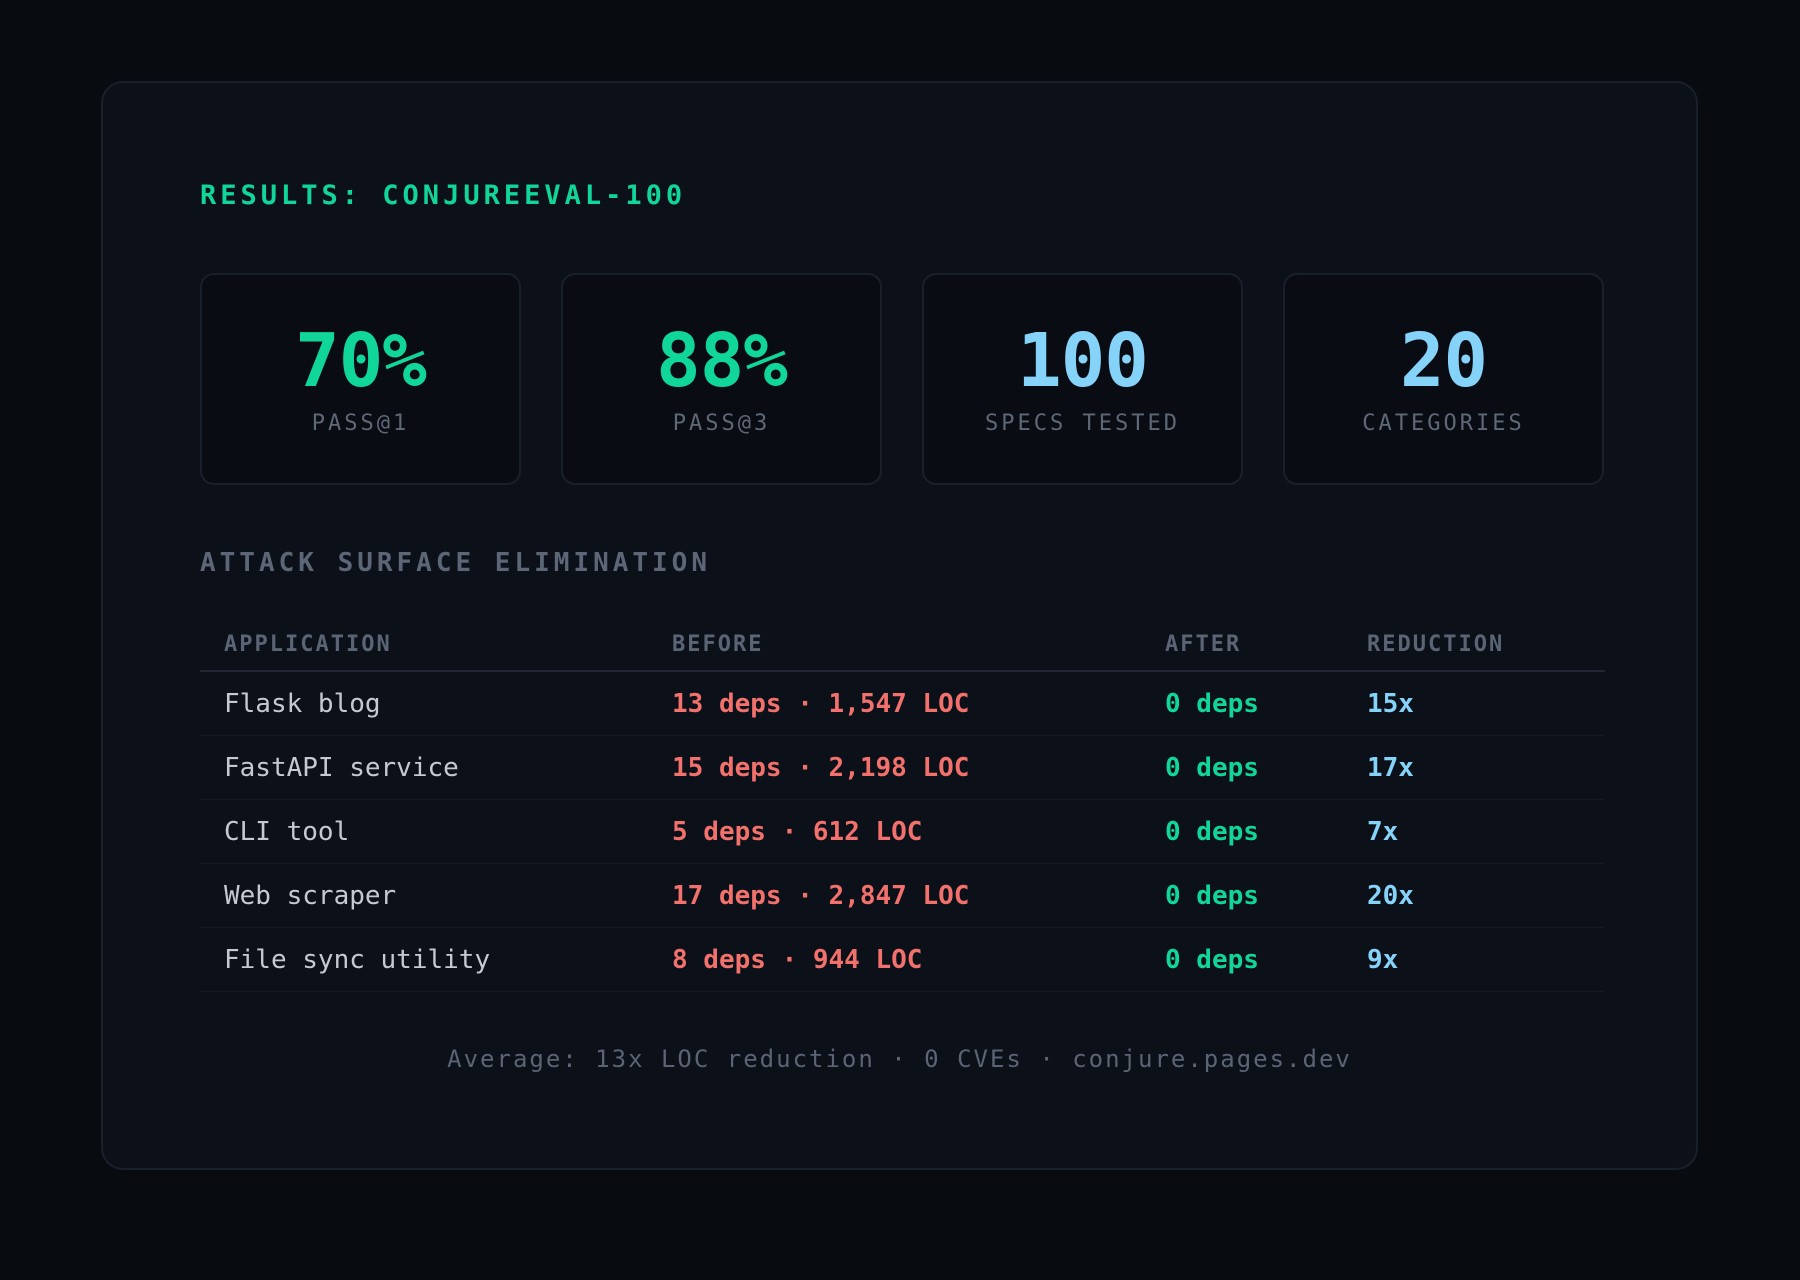  What do you see at coordinates (1083, 361) in the screenshot?
I see `stat-value: 100` at bounding box center [1083, 361].